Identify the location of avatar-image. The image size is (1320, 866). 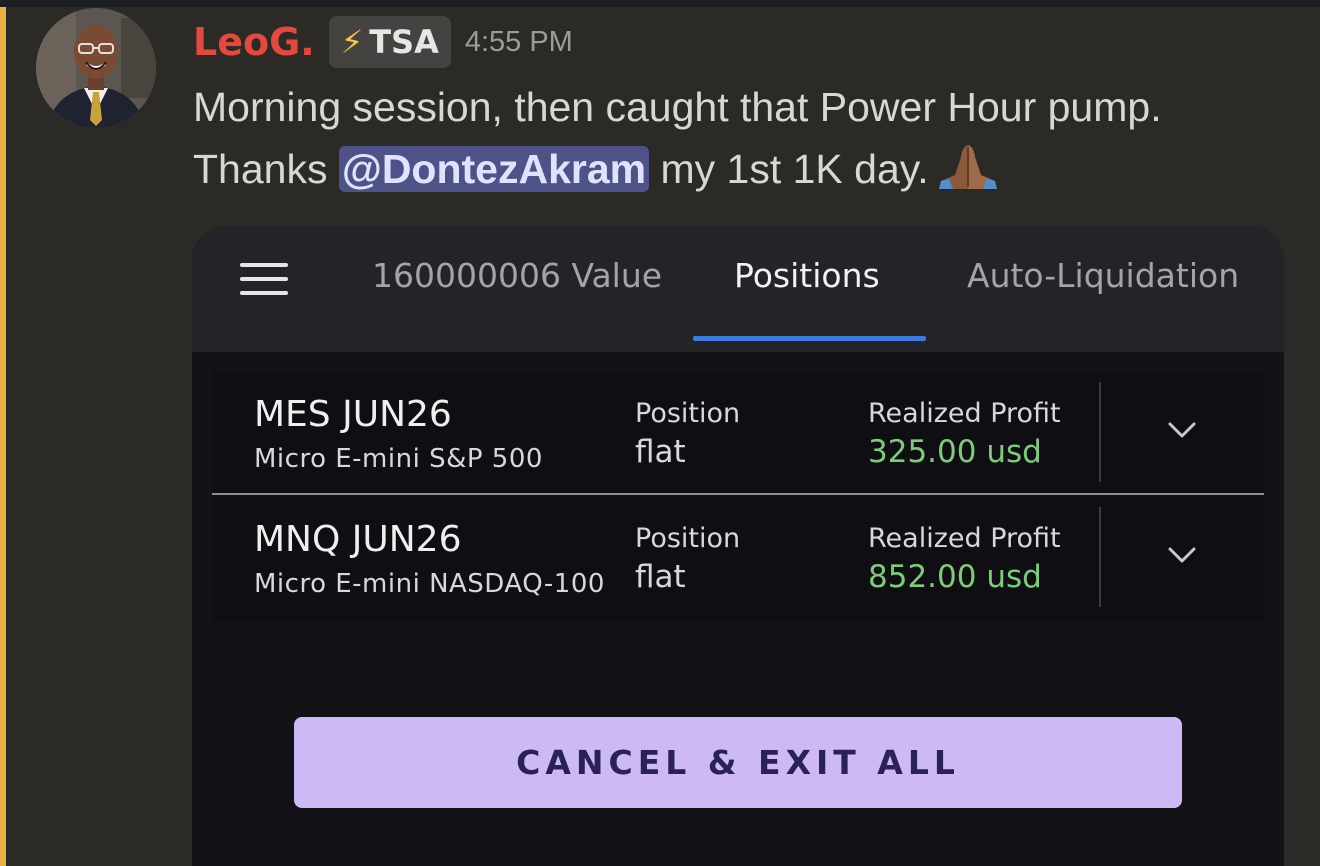
(96, 68).